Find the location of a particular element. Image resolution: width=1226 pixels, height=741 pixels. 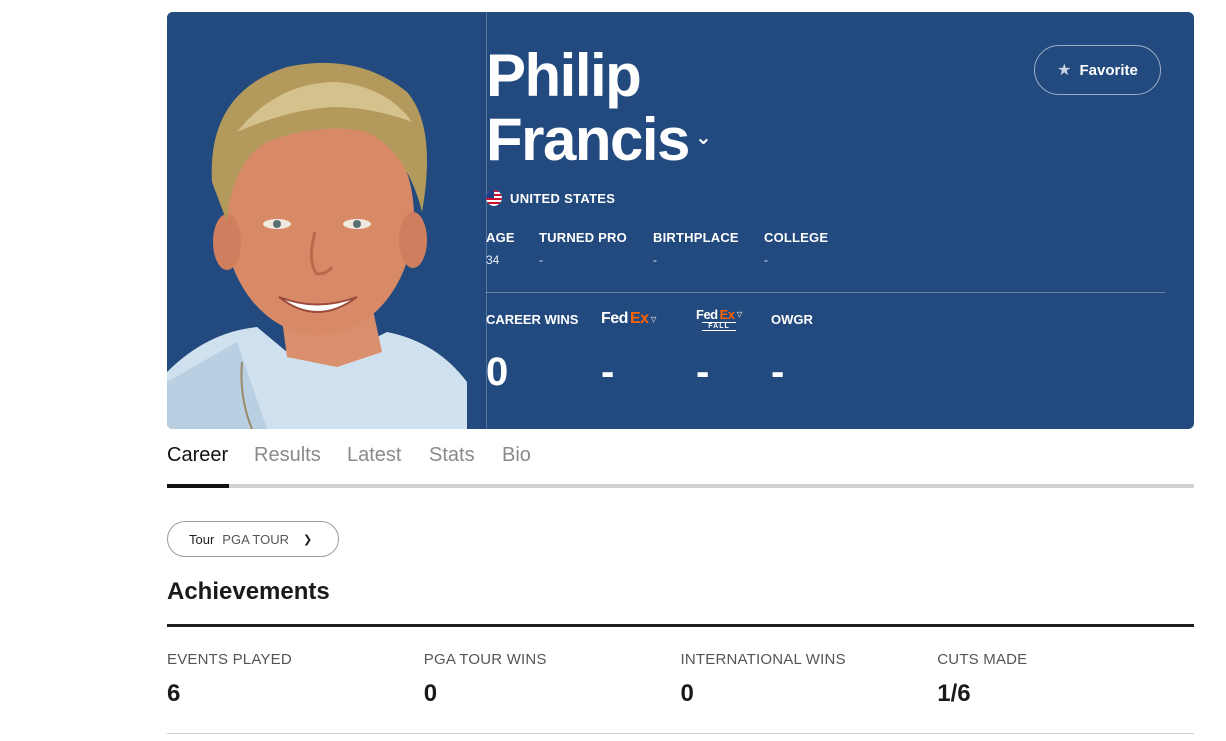

achievement-international-wins: INTERNATIONAL WINS 0 is located at coordinates (809, 680).